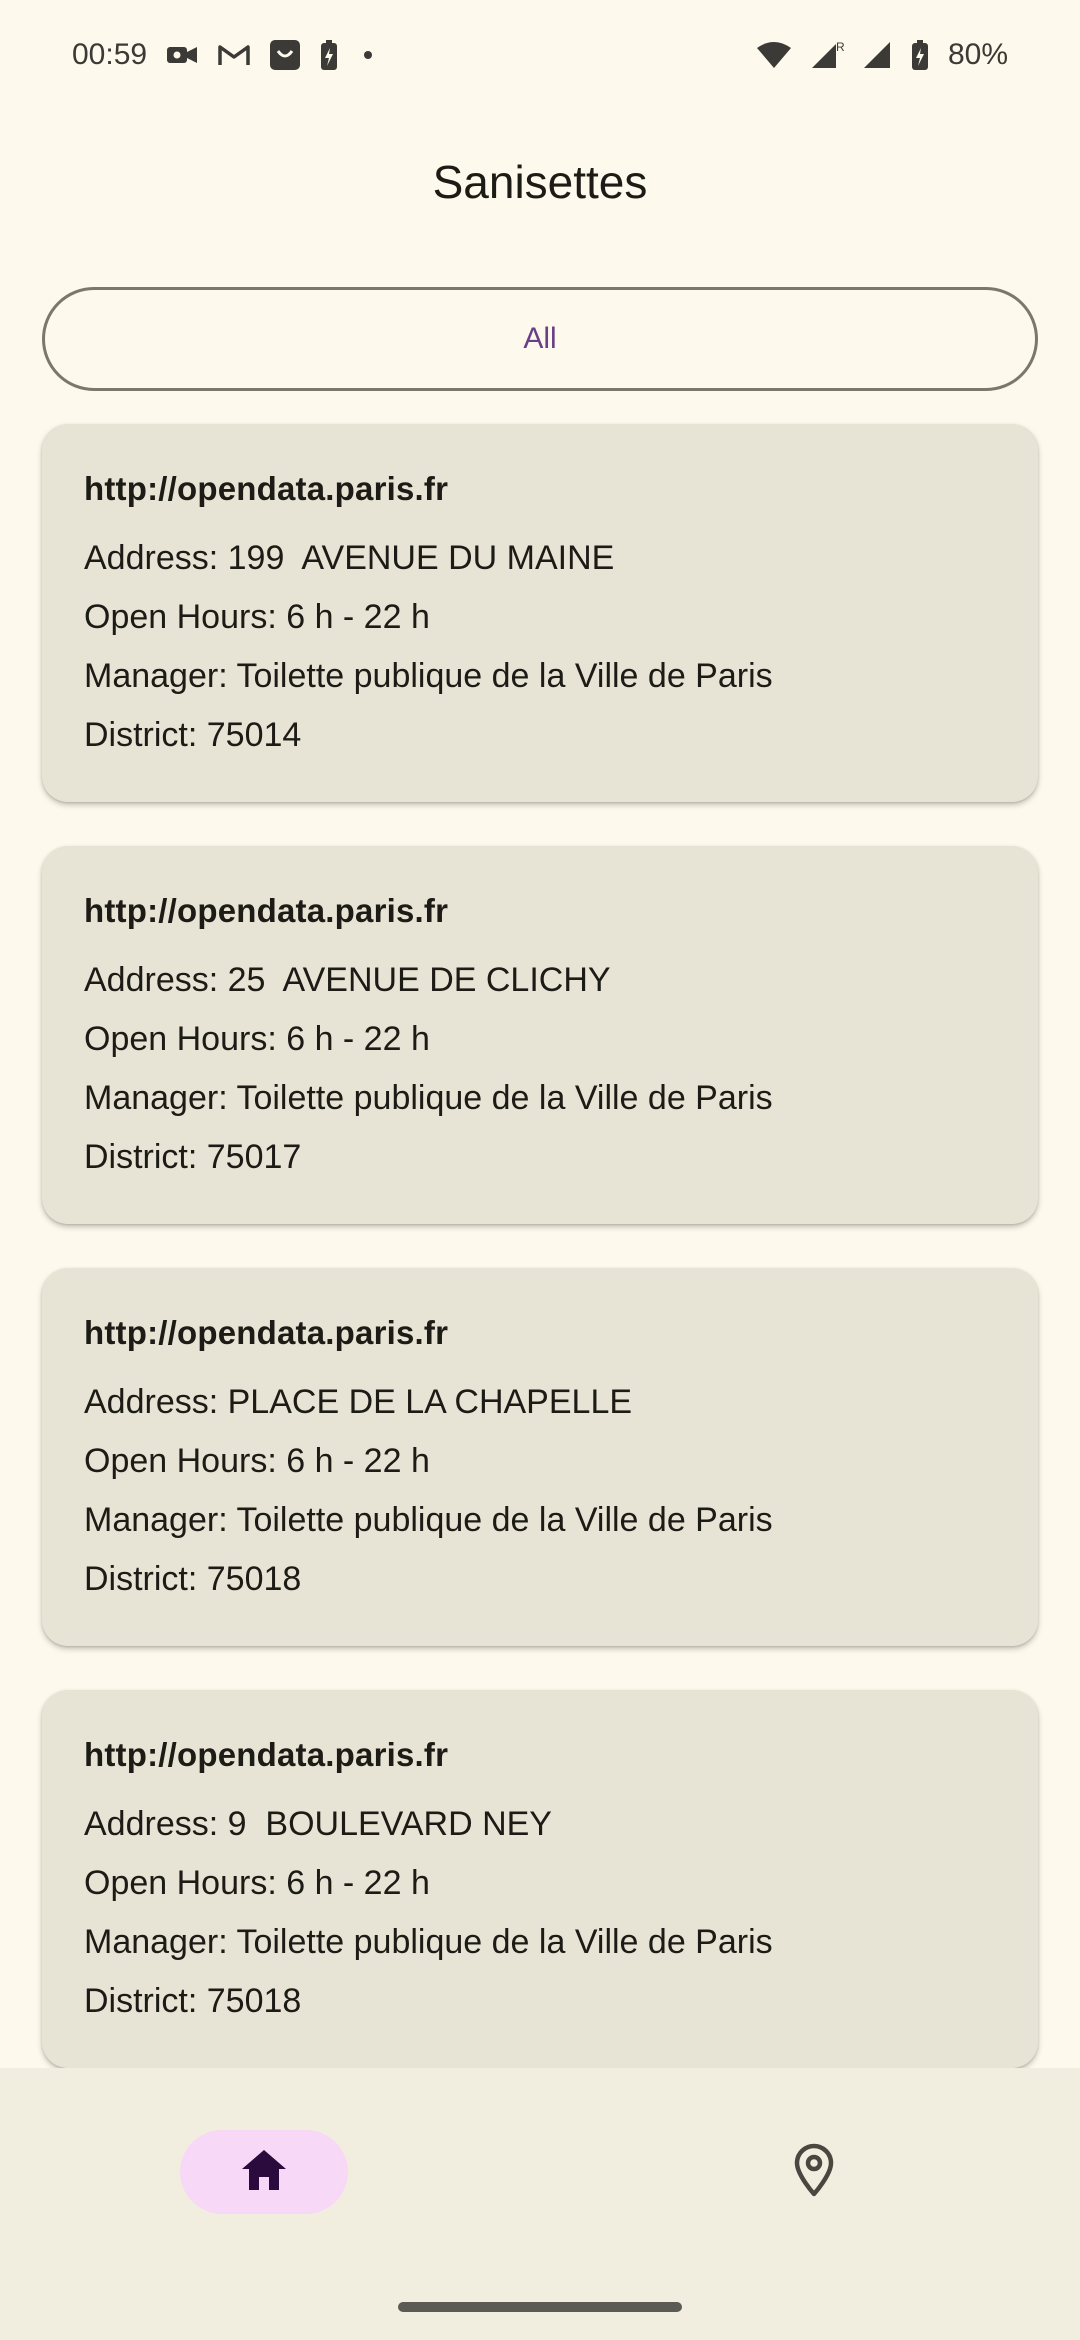  What do you see at coordinates (285, 55) in the screenshot?
I see `square-app-icon` at bounding box center [285, 55].